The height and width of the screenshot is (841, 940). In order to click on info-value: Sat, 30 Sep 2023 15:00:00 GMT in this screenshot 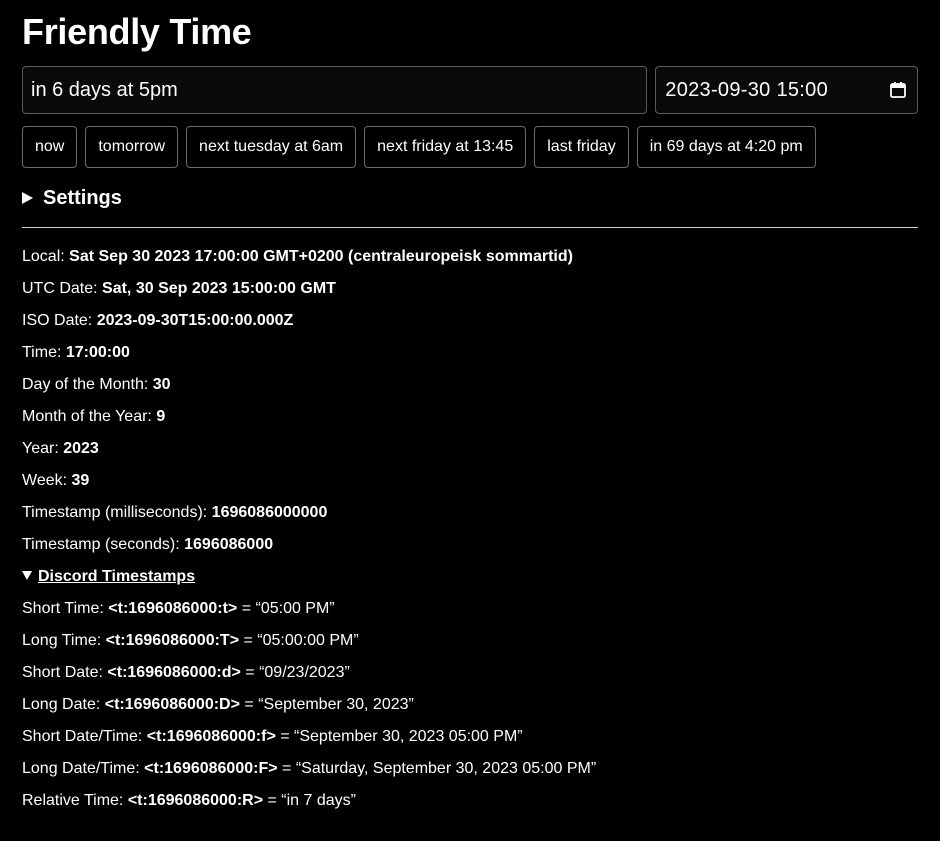, I will do `click(219, 288)`.